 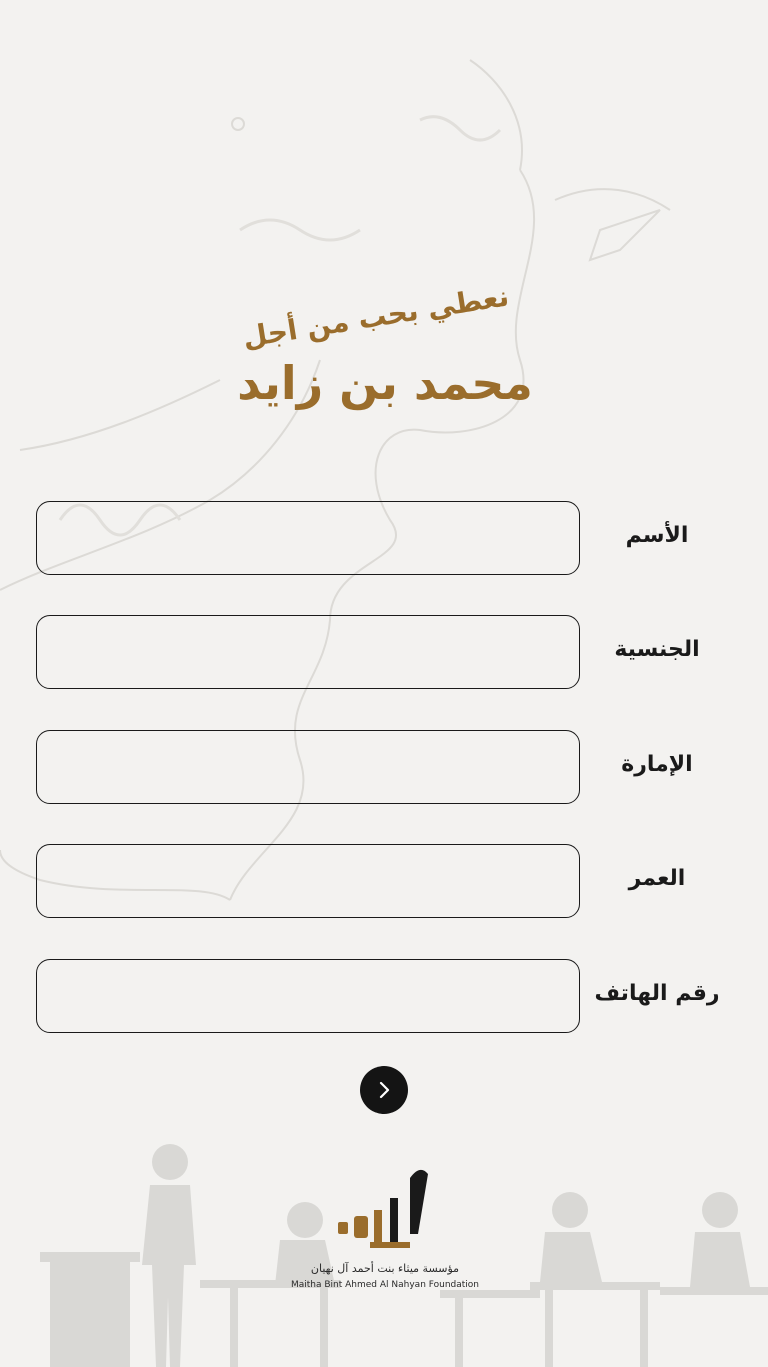 I want to click on form-row-emirate: الإمارة, so click(x=384, y=769).